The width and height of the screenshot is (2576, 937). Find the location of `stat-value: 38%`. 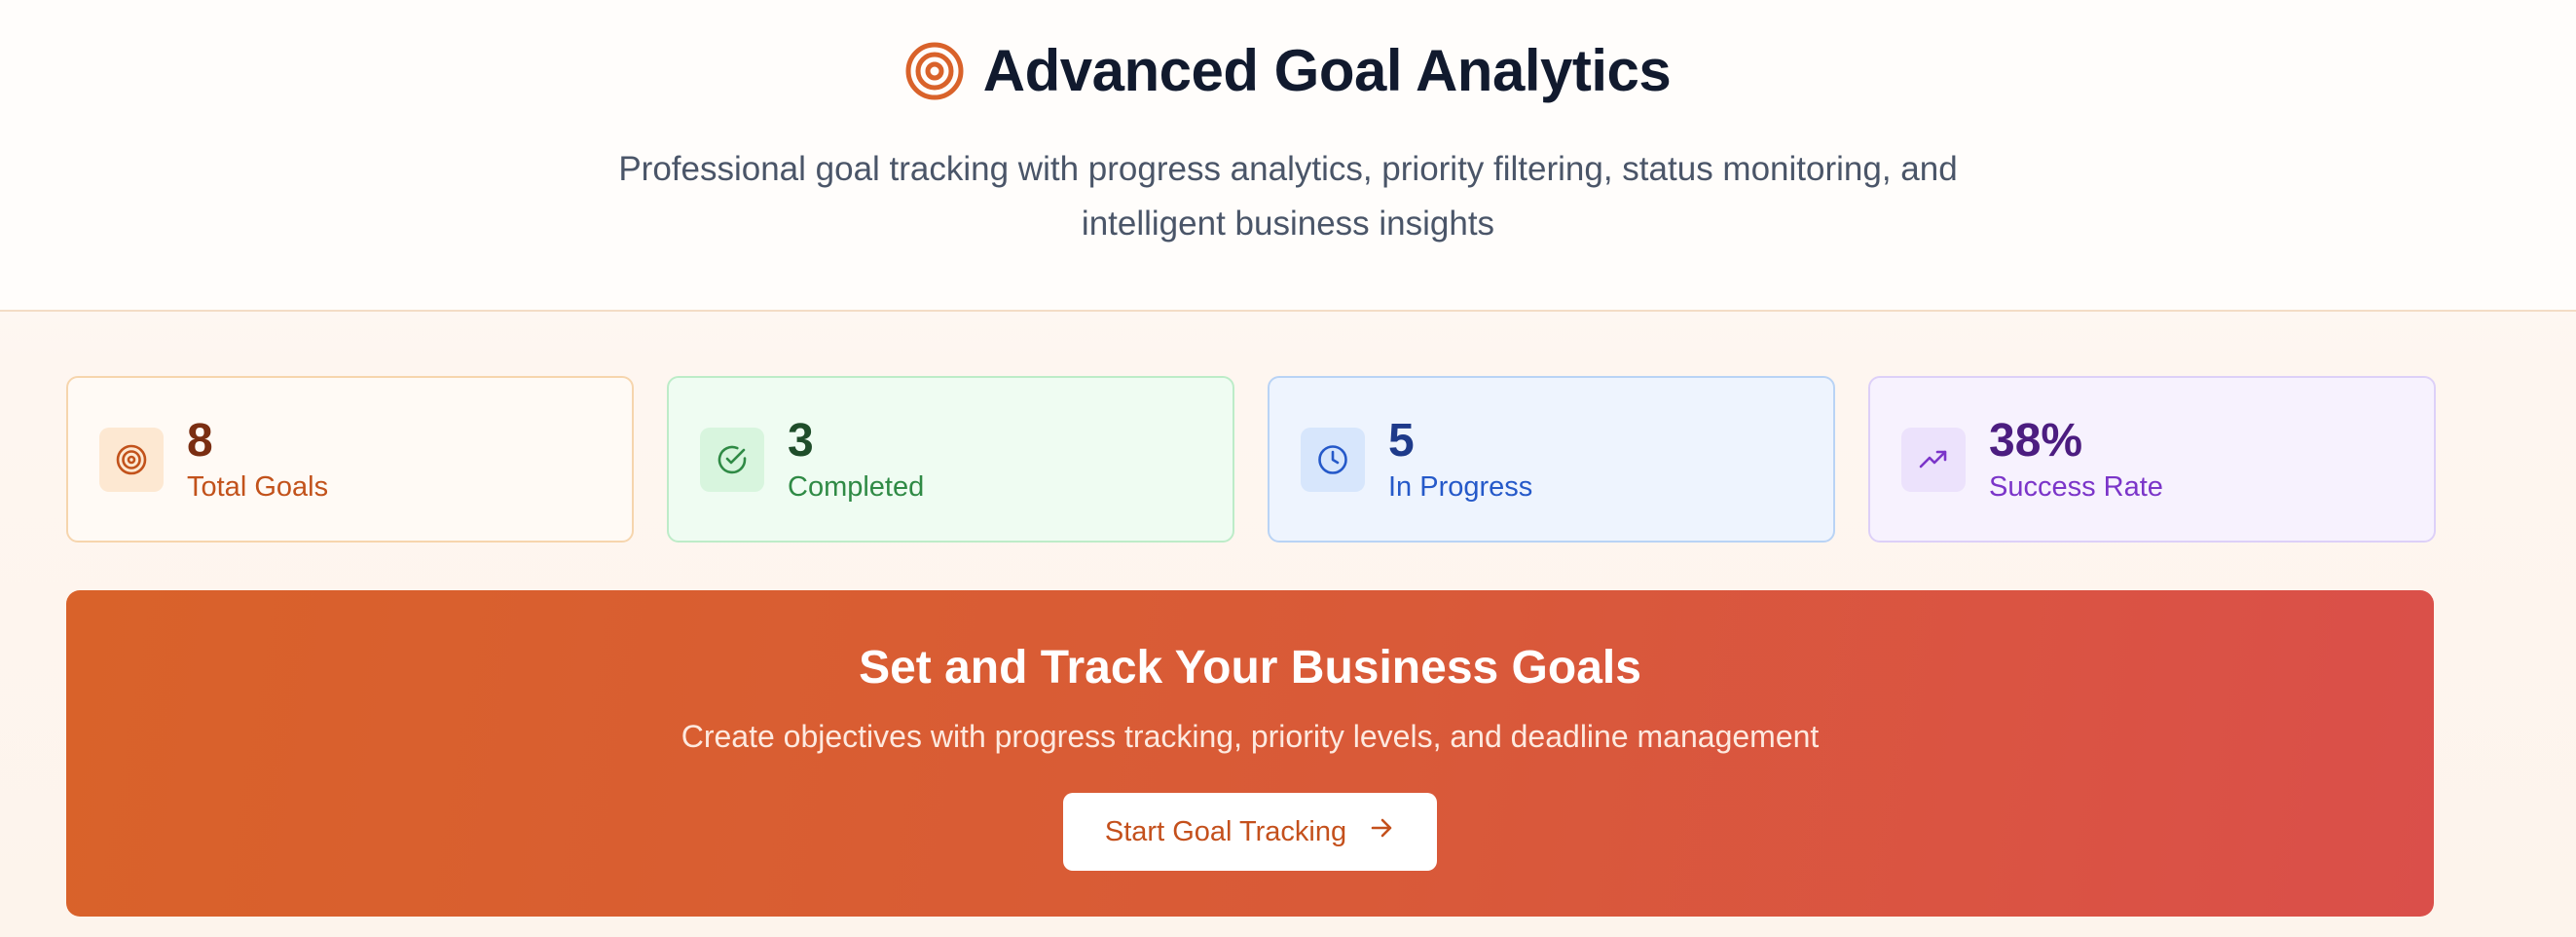

stat-value: 38% is located at coordinates (2036, 441).